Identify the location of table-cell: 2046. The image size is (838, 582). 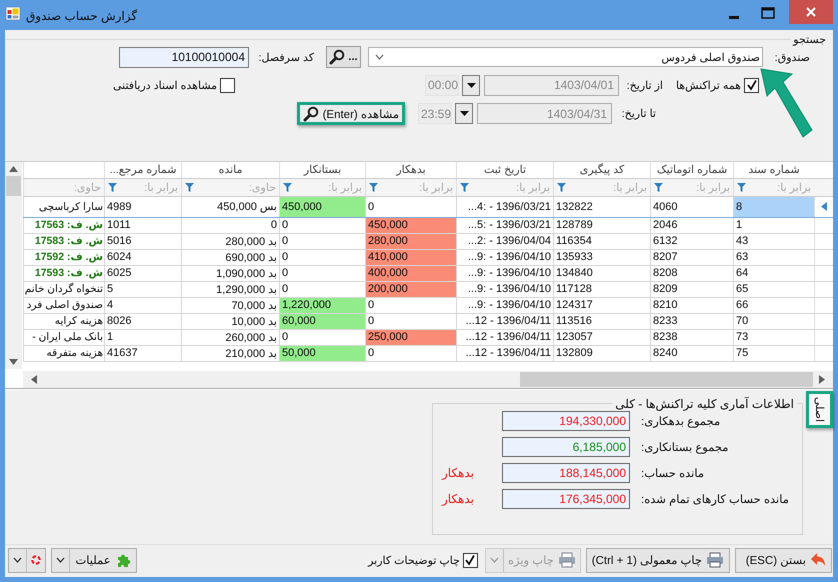
(691, 225).